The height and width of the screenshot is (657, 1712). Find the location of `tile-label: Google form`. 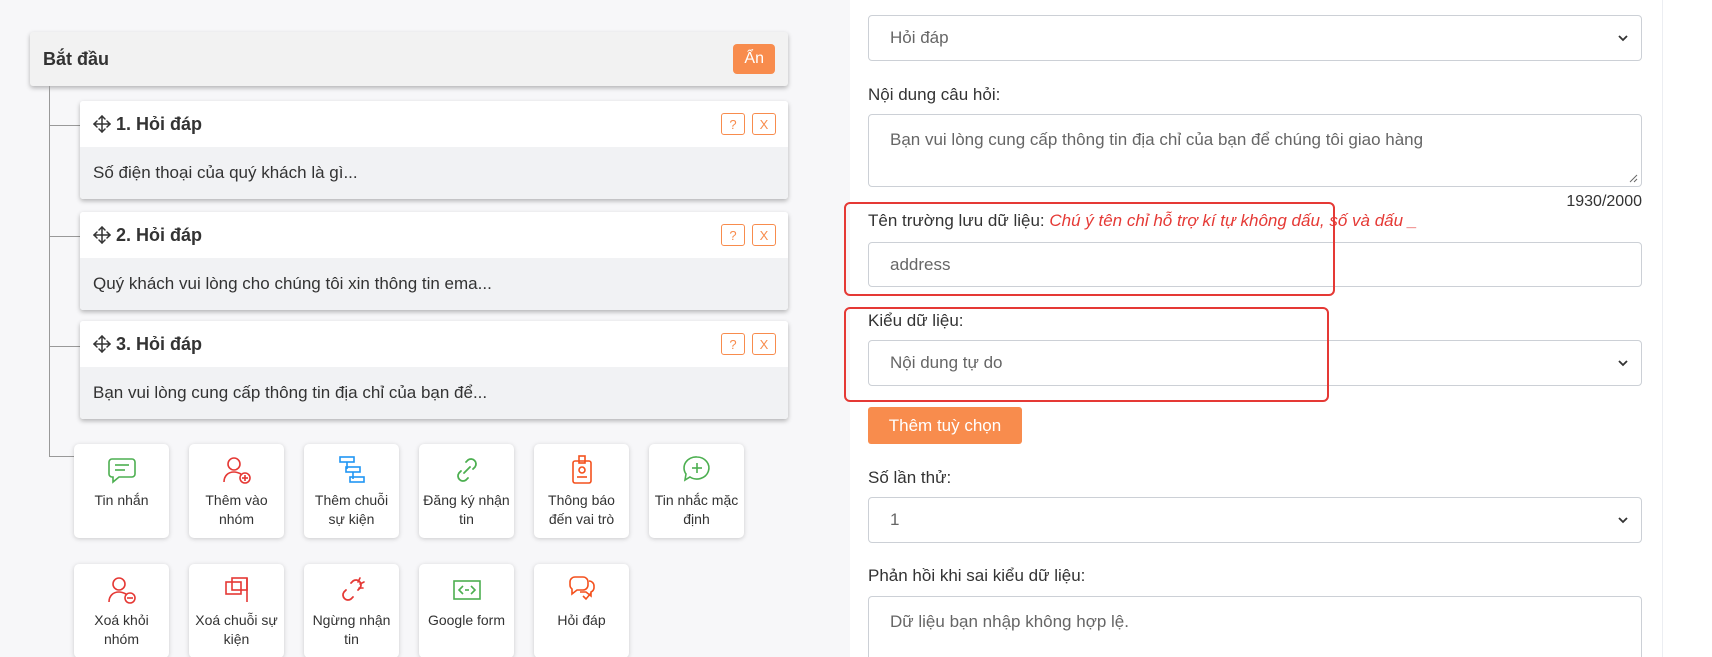

tile-label: Google form is located at coordinates (466, 620).